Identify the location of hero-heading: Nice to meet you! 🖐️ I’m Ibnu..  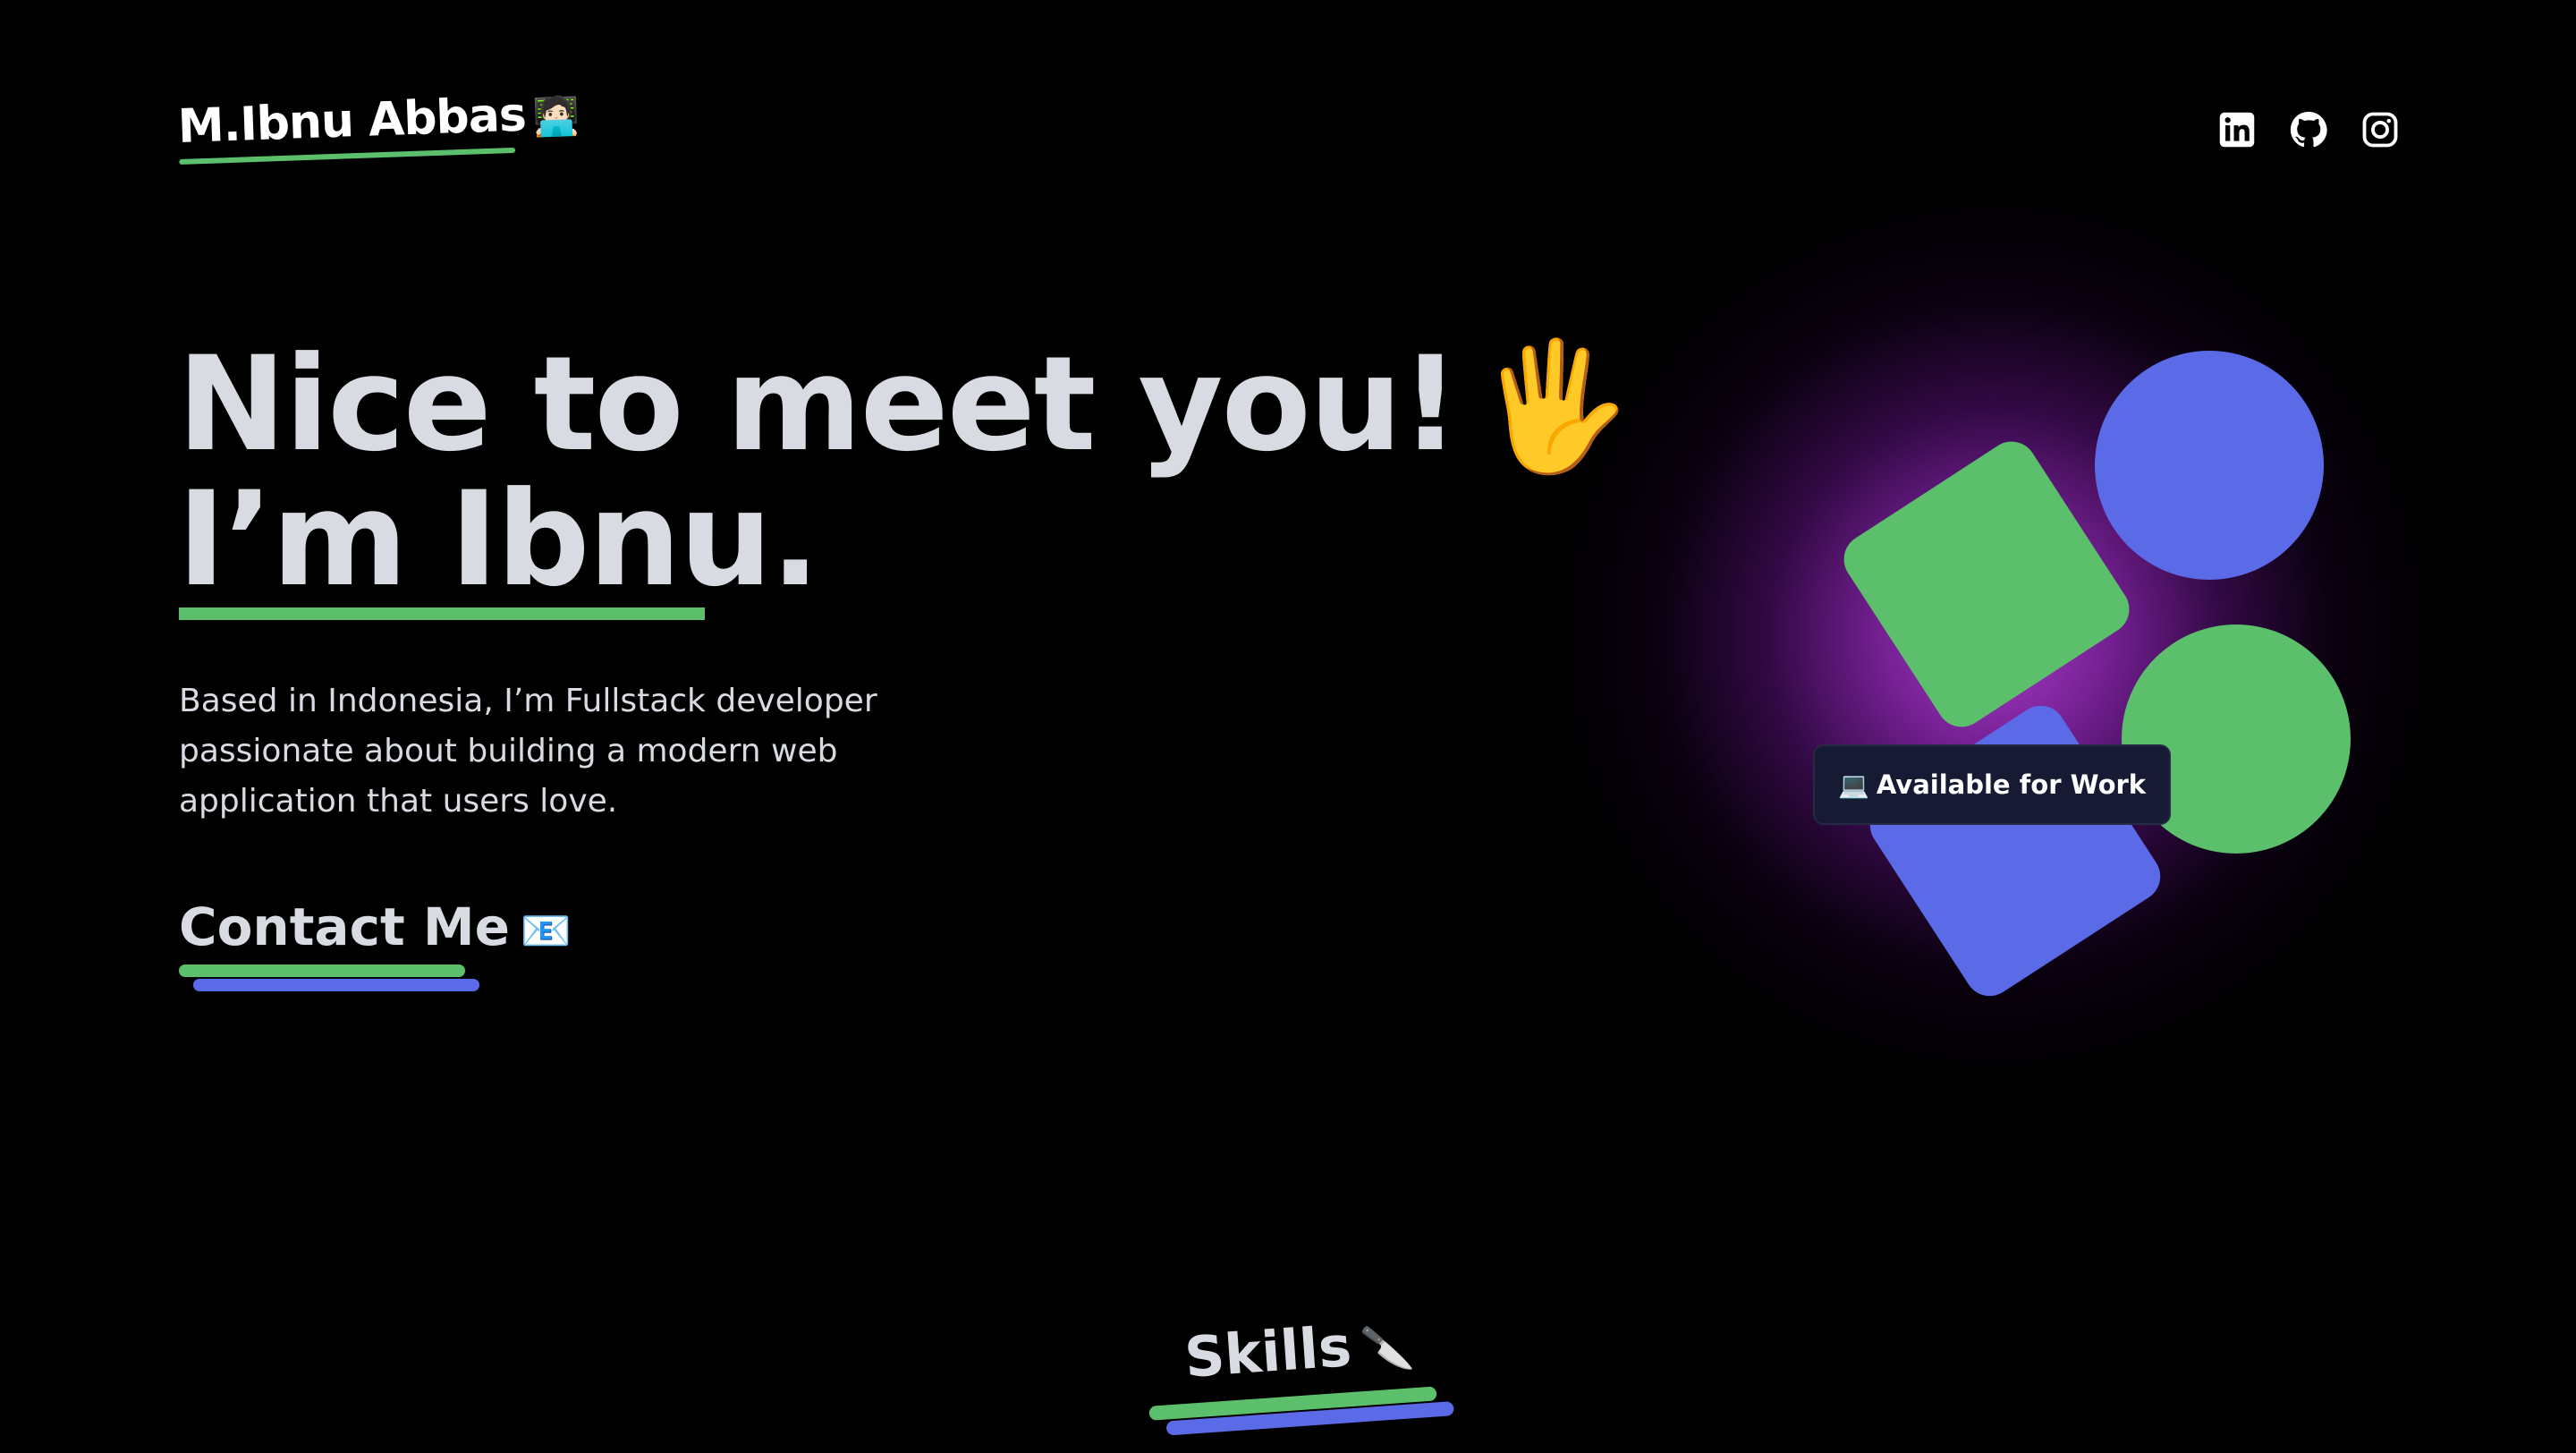
(904, 479).